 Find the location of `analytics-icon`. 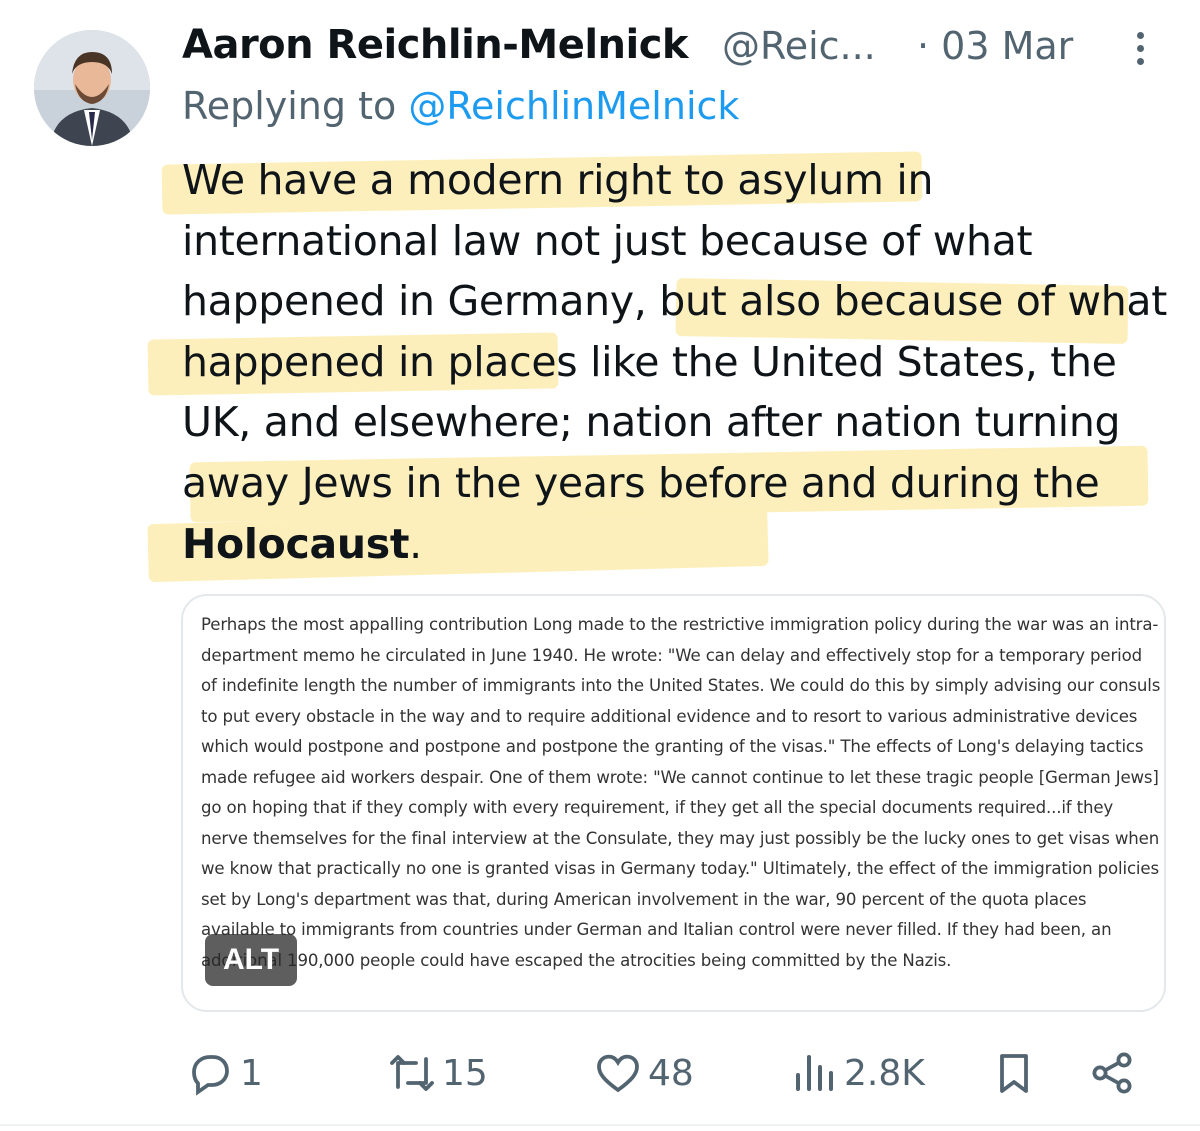

analytics-icon is located at coordinates (814, 1073).